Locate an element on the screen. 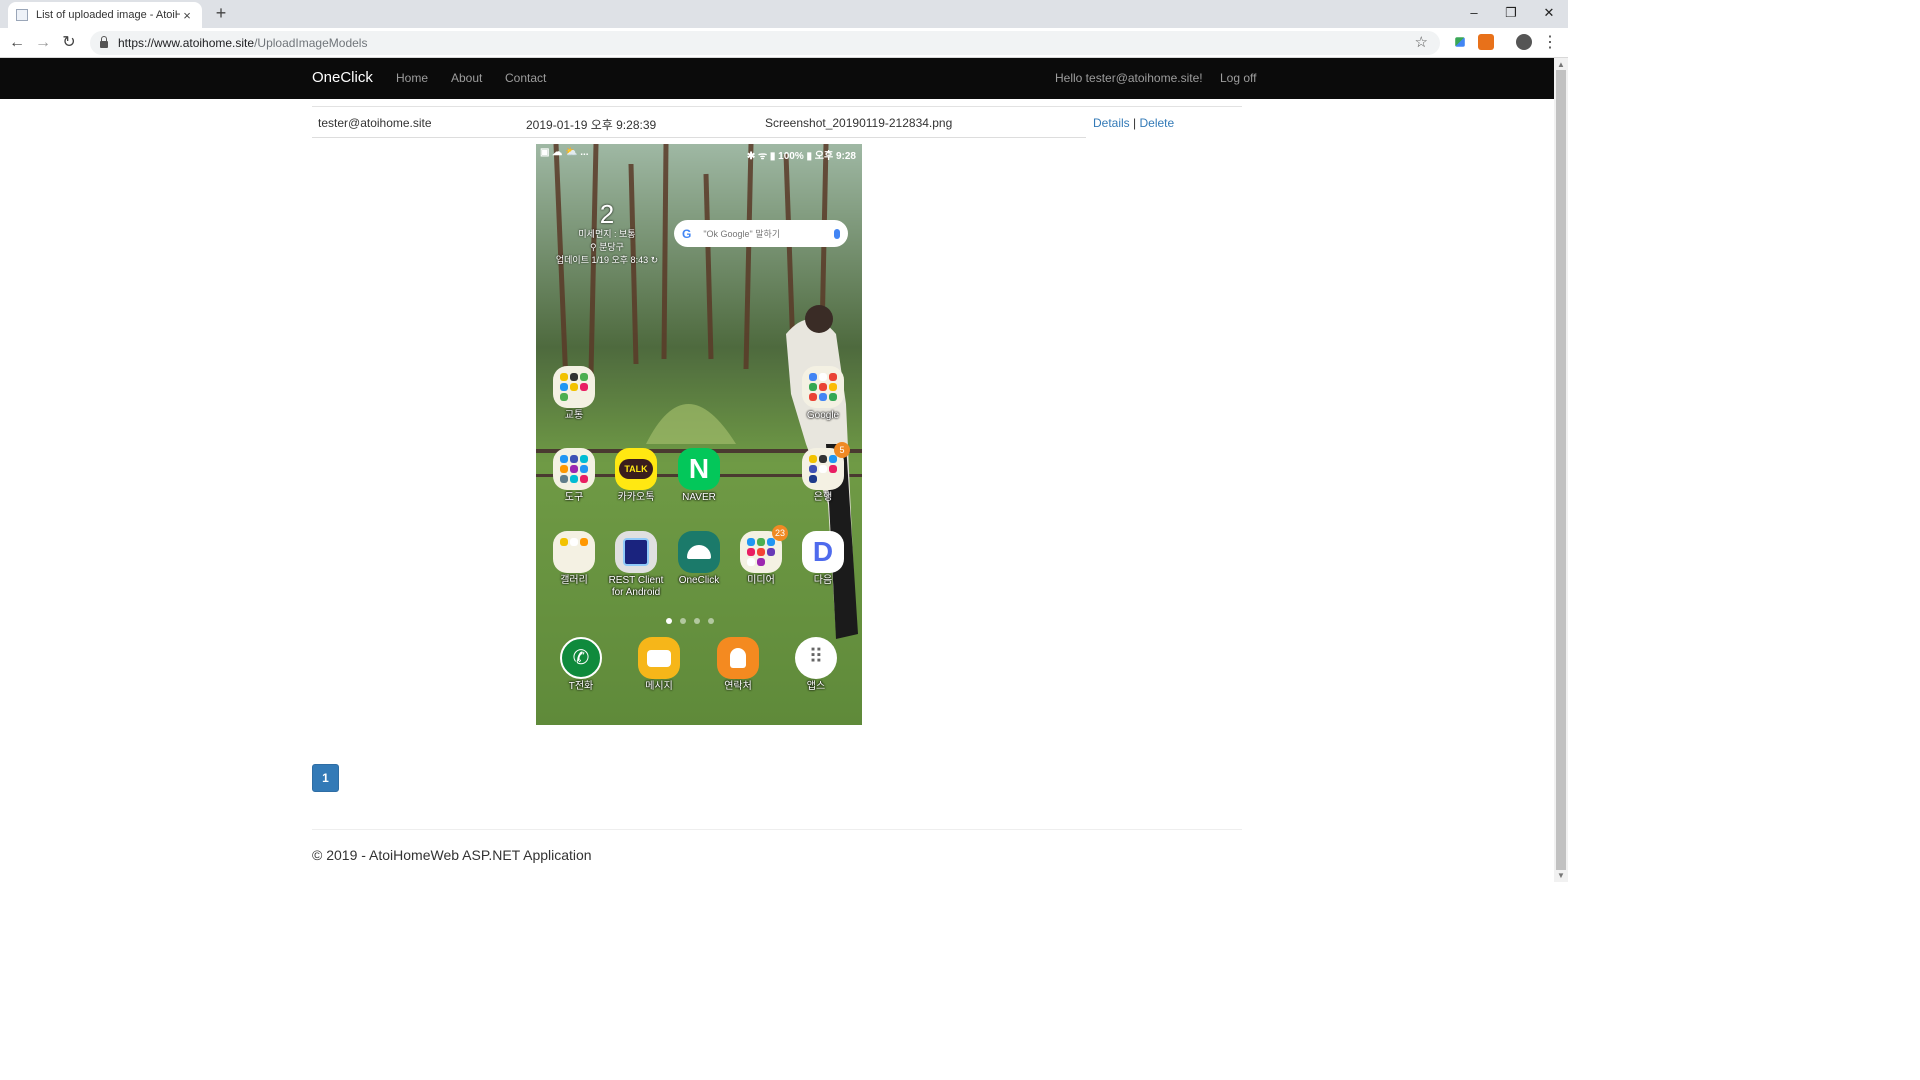  browser-tab: List of uploaded image - AtoiH × is located at coordinates (105, 15).